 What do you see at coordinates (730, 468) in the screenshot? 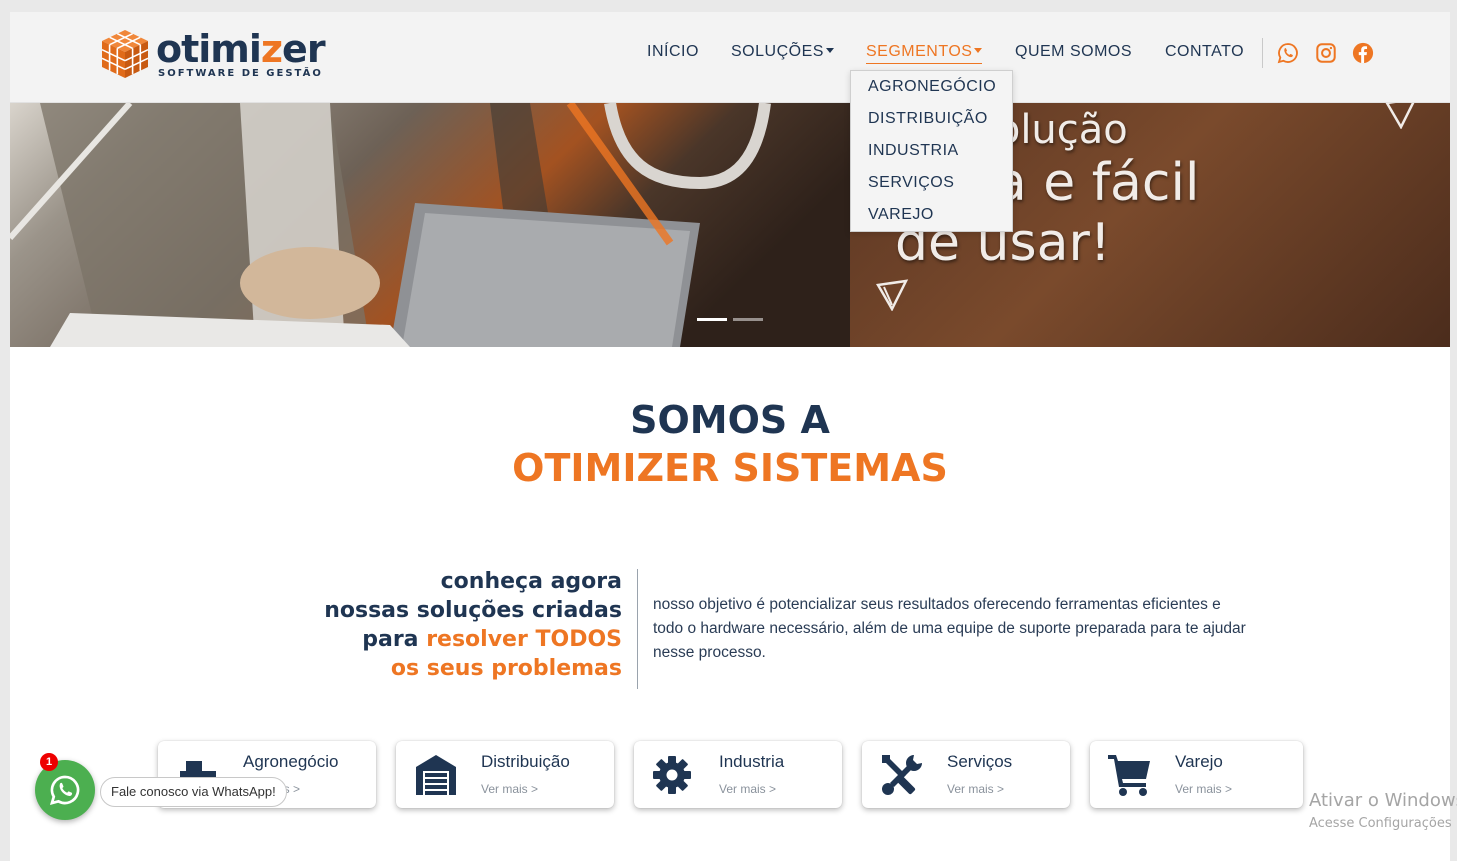
I see `about-title-line-2: OTIMIZER SISTEMAS` at bounding box center [730, 468].